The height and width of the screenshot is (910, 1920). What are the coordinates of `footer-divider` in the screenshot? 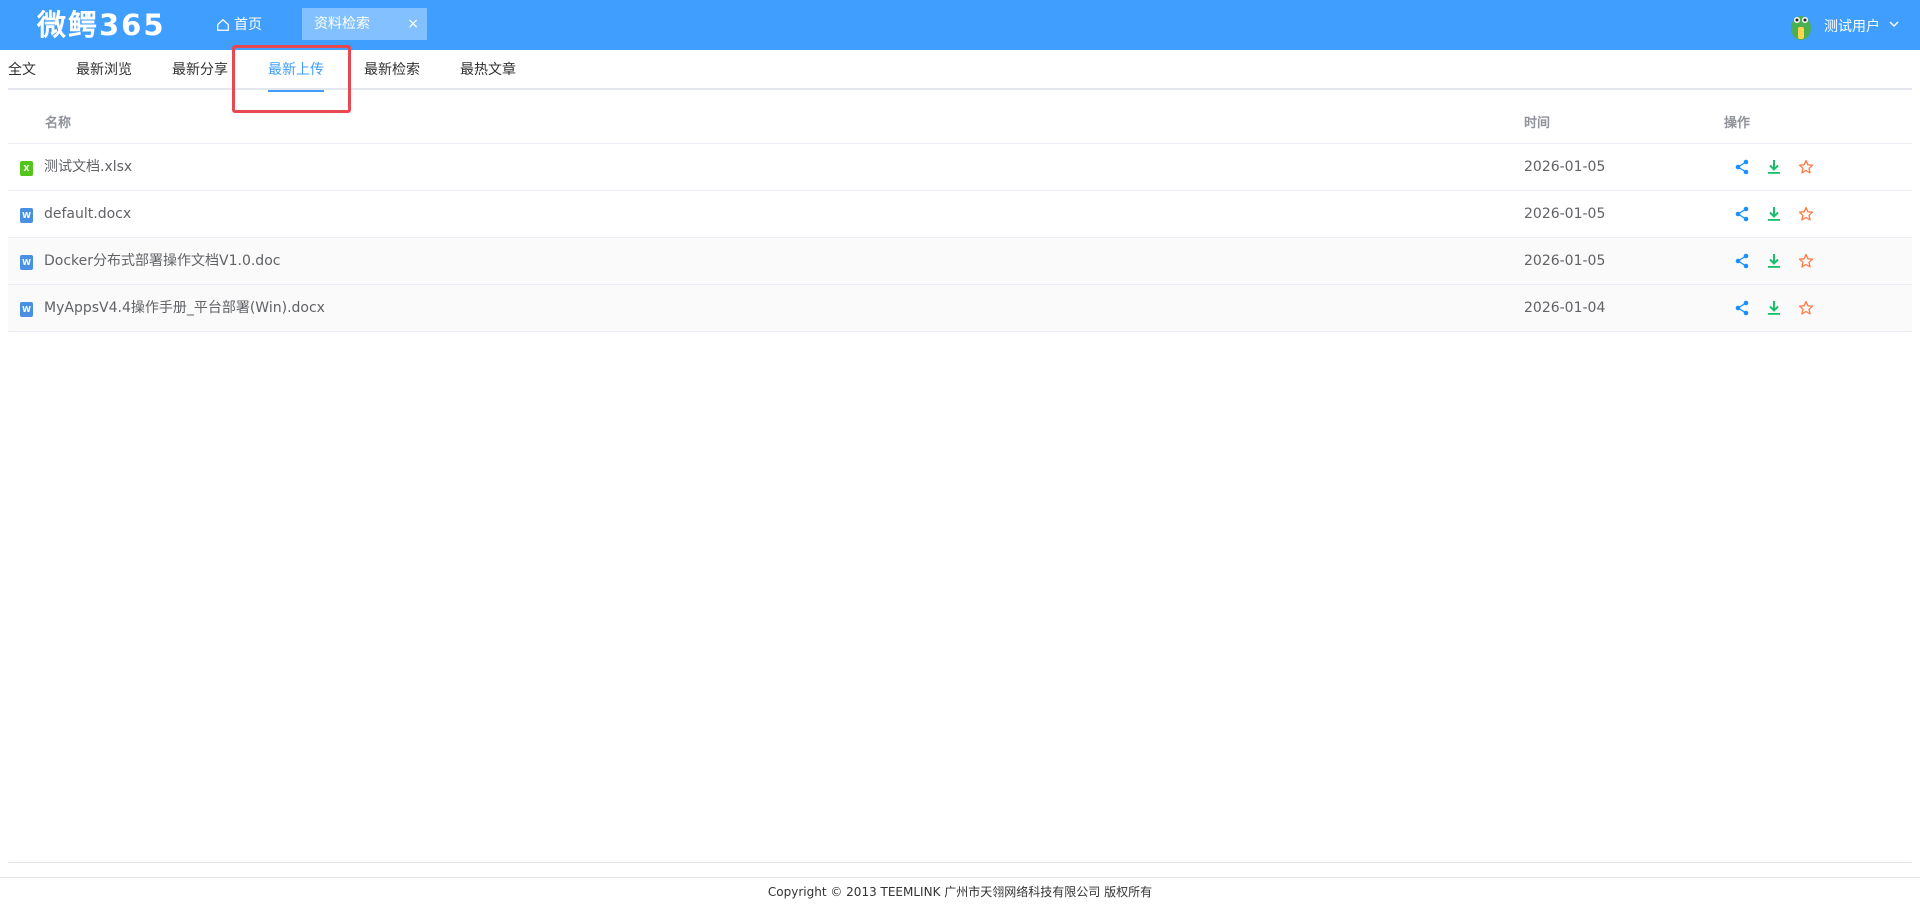 It's located at (960, 877).